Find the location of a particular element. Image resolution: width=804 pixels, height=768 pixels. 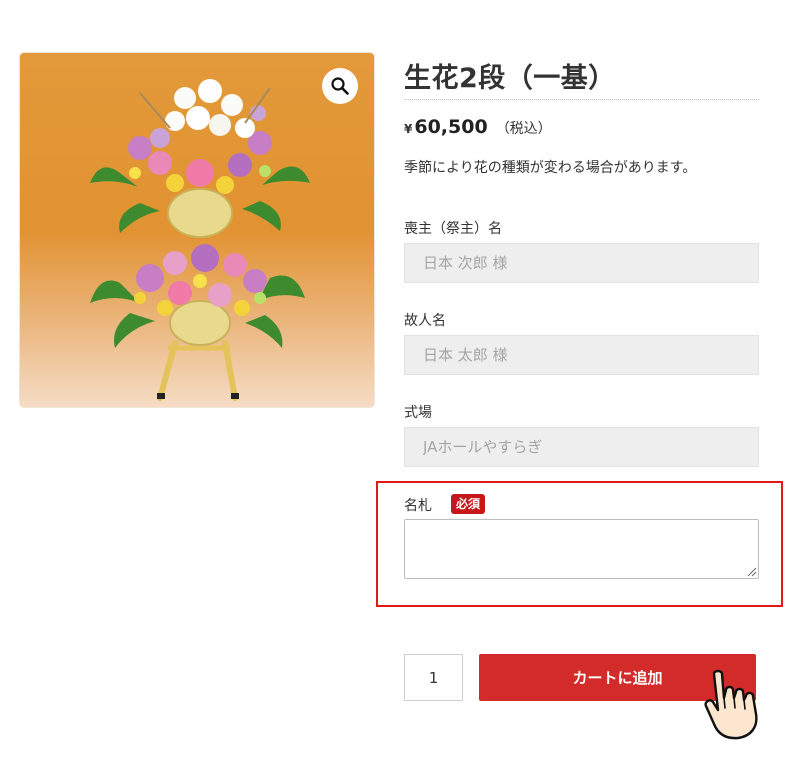

quantity-input is located at coordinates (433, 677).